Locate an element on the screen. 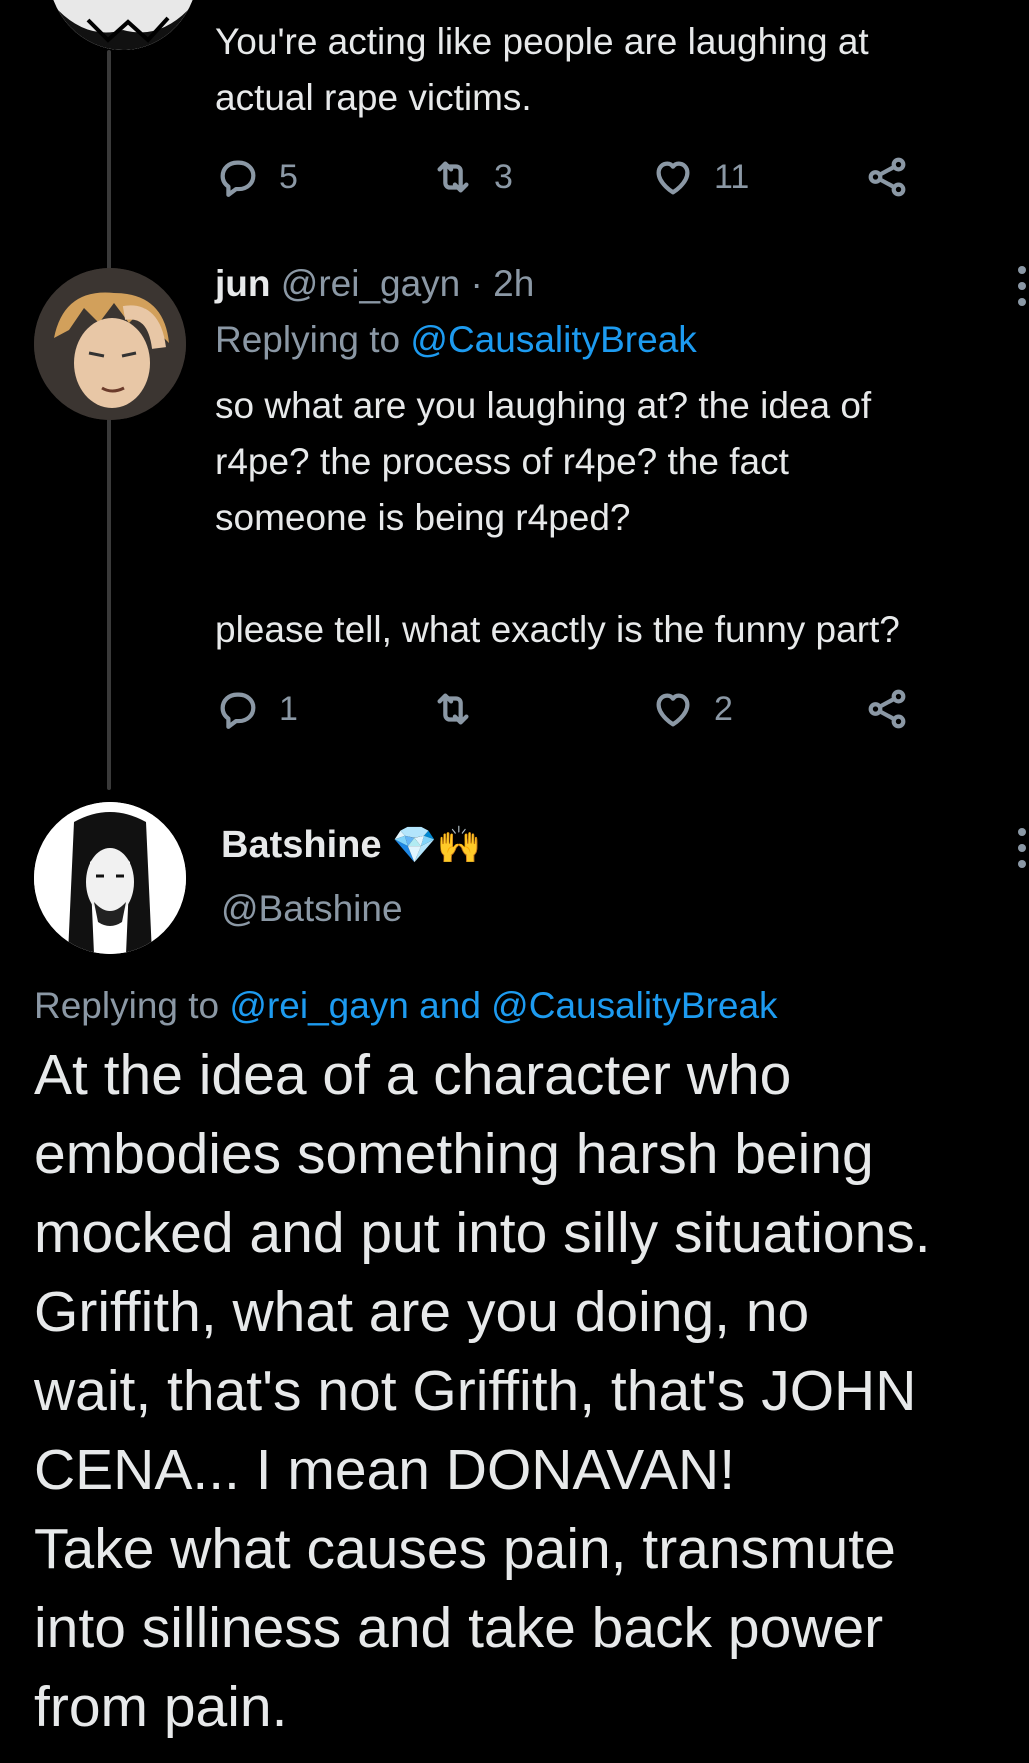 Image resolution: width=1029 pixels, height=1763 pixels. tweet2-avatar is located at coordinates (110, 344).